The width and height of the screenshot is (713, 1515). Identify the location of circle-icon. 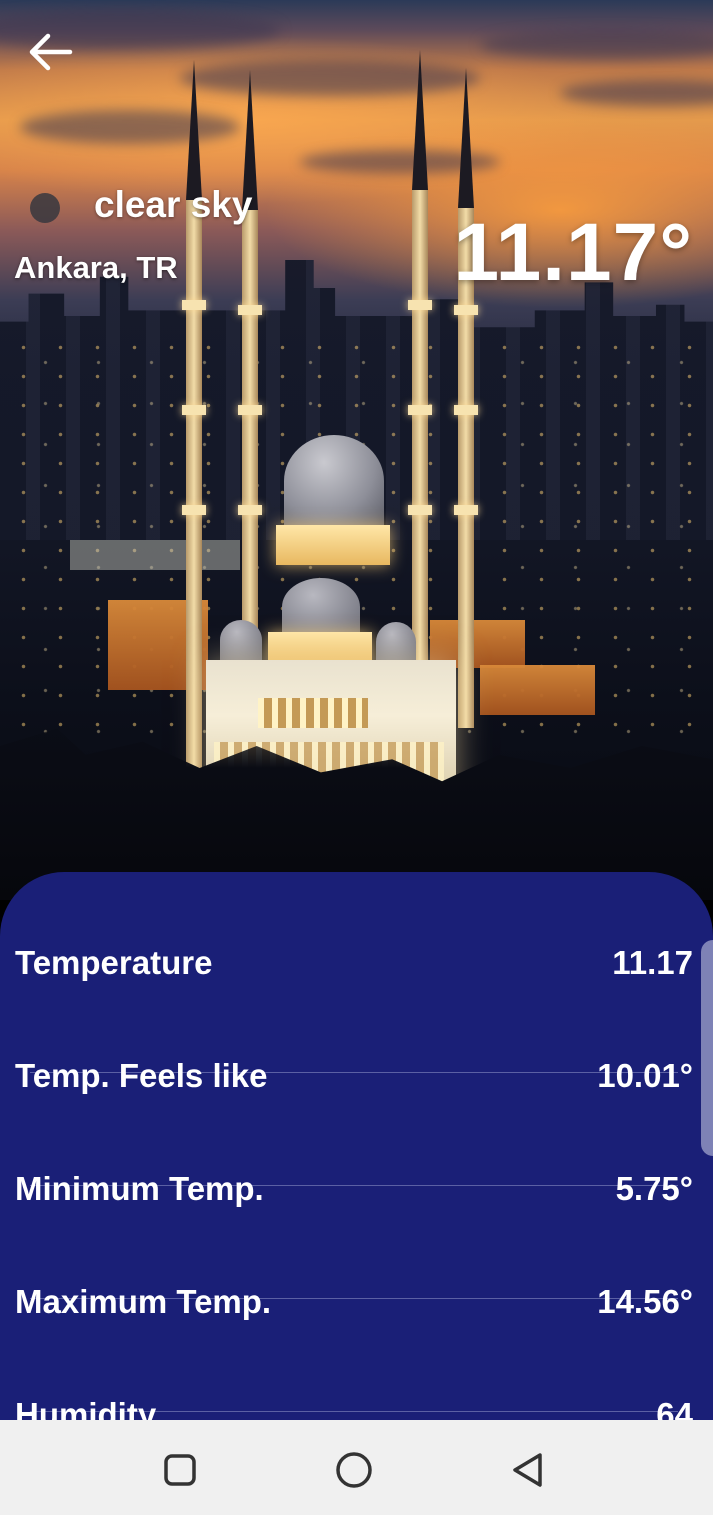
(354, 1470).